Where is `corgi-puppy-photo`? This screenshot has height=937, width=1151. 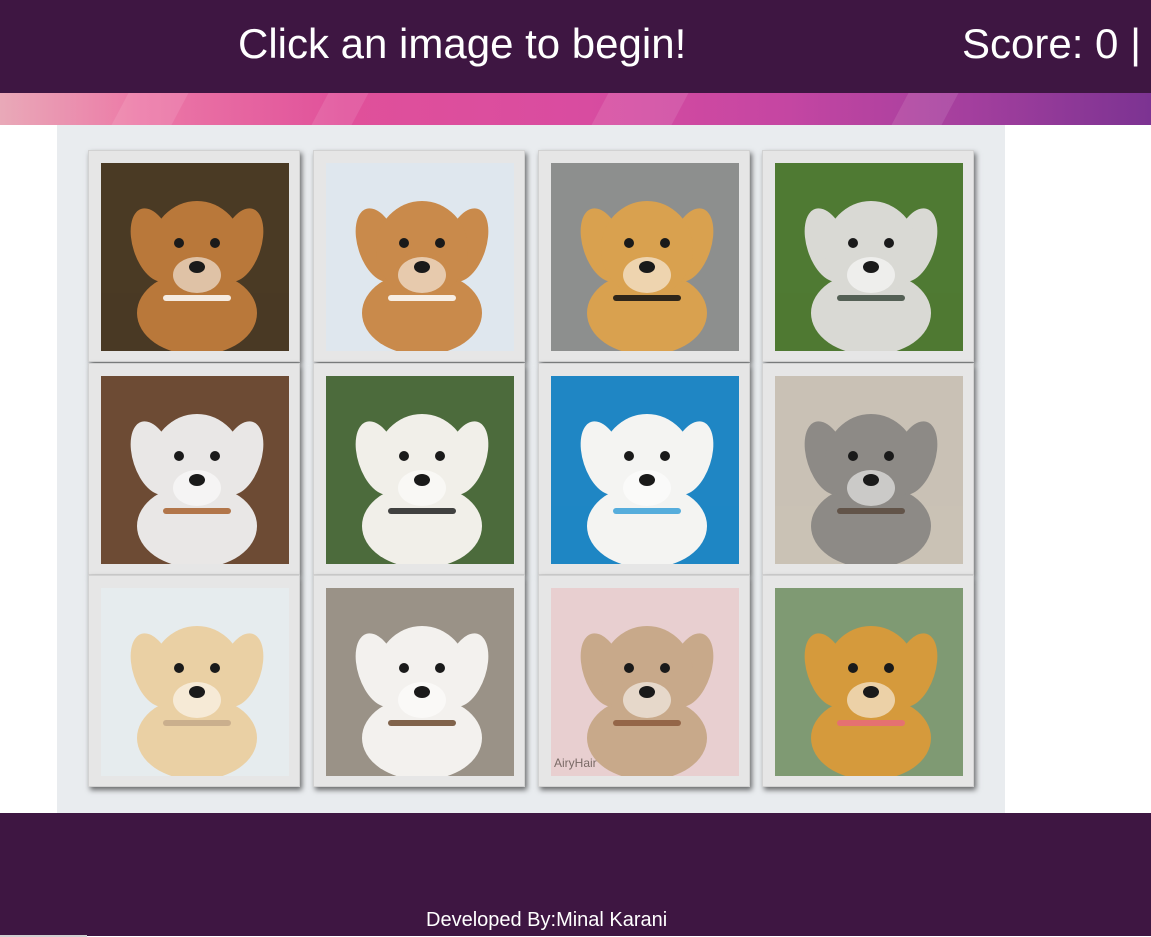
corgi-puppy-photo is located at coordinates (420, 257).